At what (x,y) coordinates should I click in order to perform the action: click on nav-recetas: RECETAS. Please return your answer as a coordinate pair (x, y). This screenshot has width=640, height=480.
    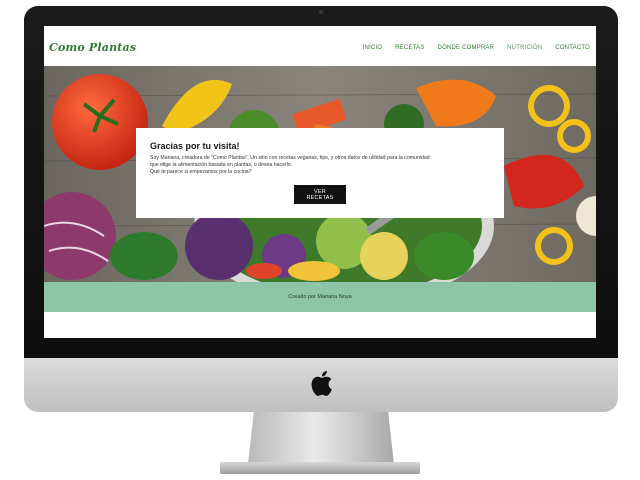
    Looking at the image, I should click on (409, 48).